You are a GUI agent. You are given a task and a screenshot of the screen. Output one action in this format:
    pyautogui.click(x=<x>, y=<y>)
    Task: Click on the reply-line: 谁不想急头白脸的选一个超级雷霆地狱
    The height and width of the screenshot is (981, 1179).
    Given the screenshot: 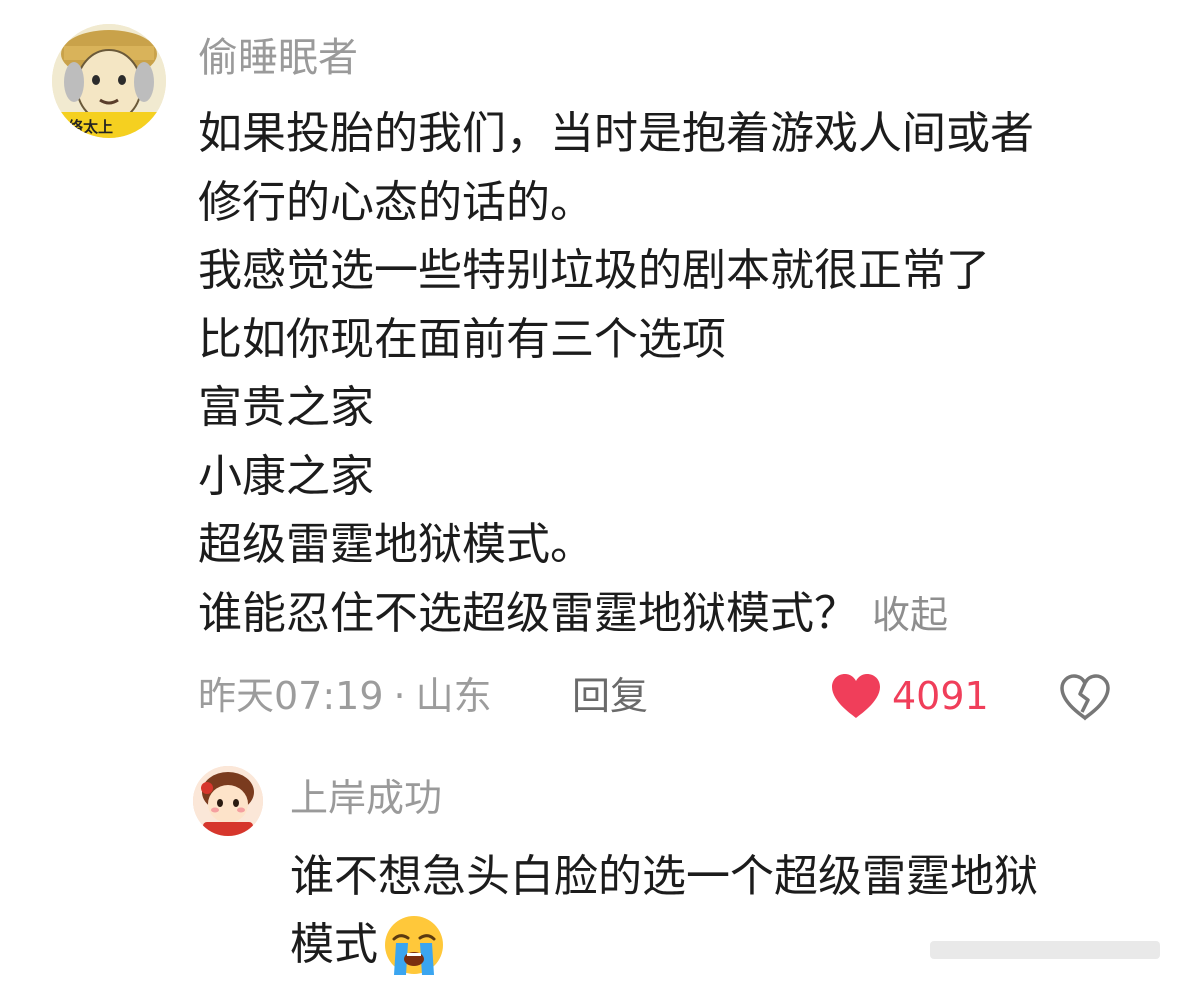 What is the action you would take?
    pyautogui.click(x=664, y=876)
    